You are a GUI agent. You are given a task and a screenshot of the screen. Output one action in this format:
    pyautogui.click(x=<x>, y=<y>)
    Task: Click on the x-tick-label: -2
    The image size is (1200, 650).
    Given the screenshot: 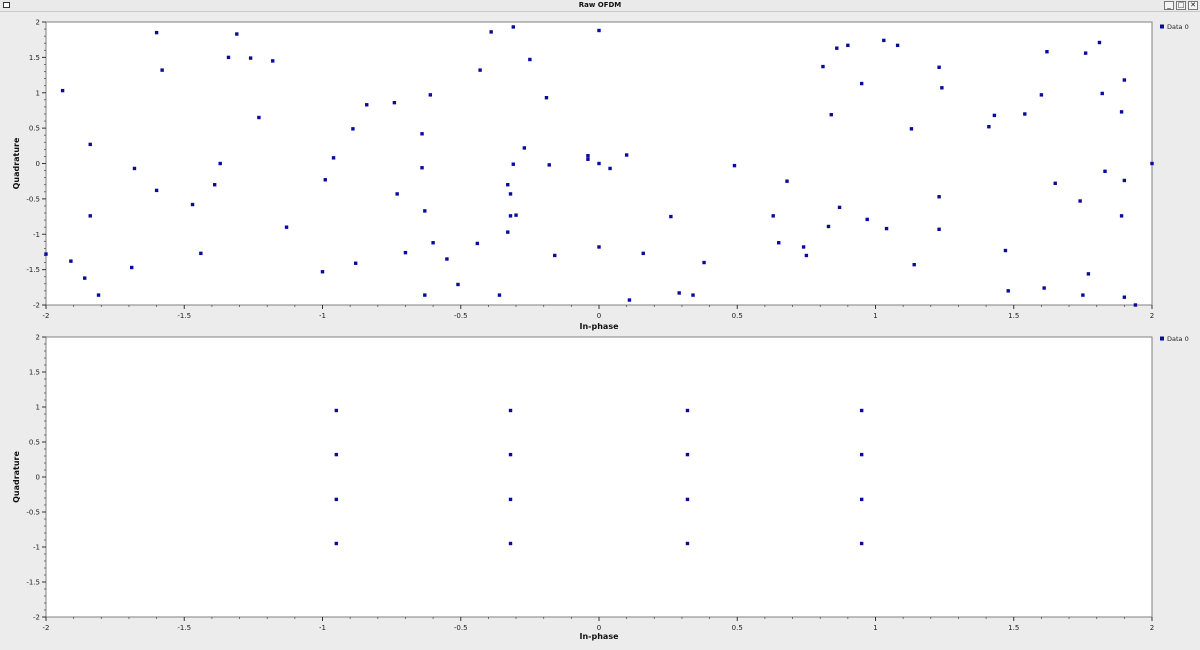 What is the action you would take?
    pyautogui.click(x=46, y=316)
    